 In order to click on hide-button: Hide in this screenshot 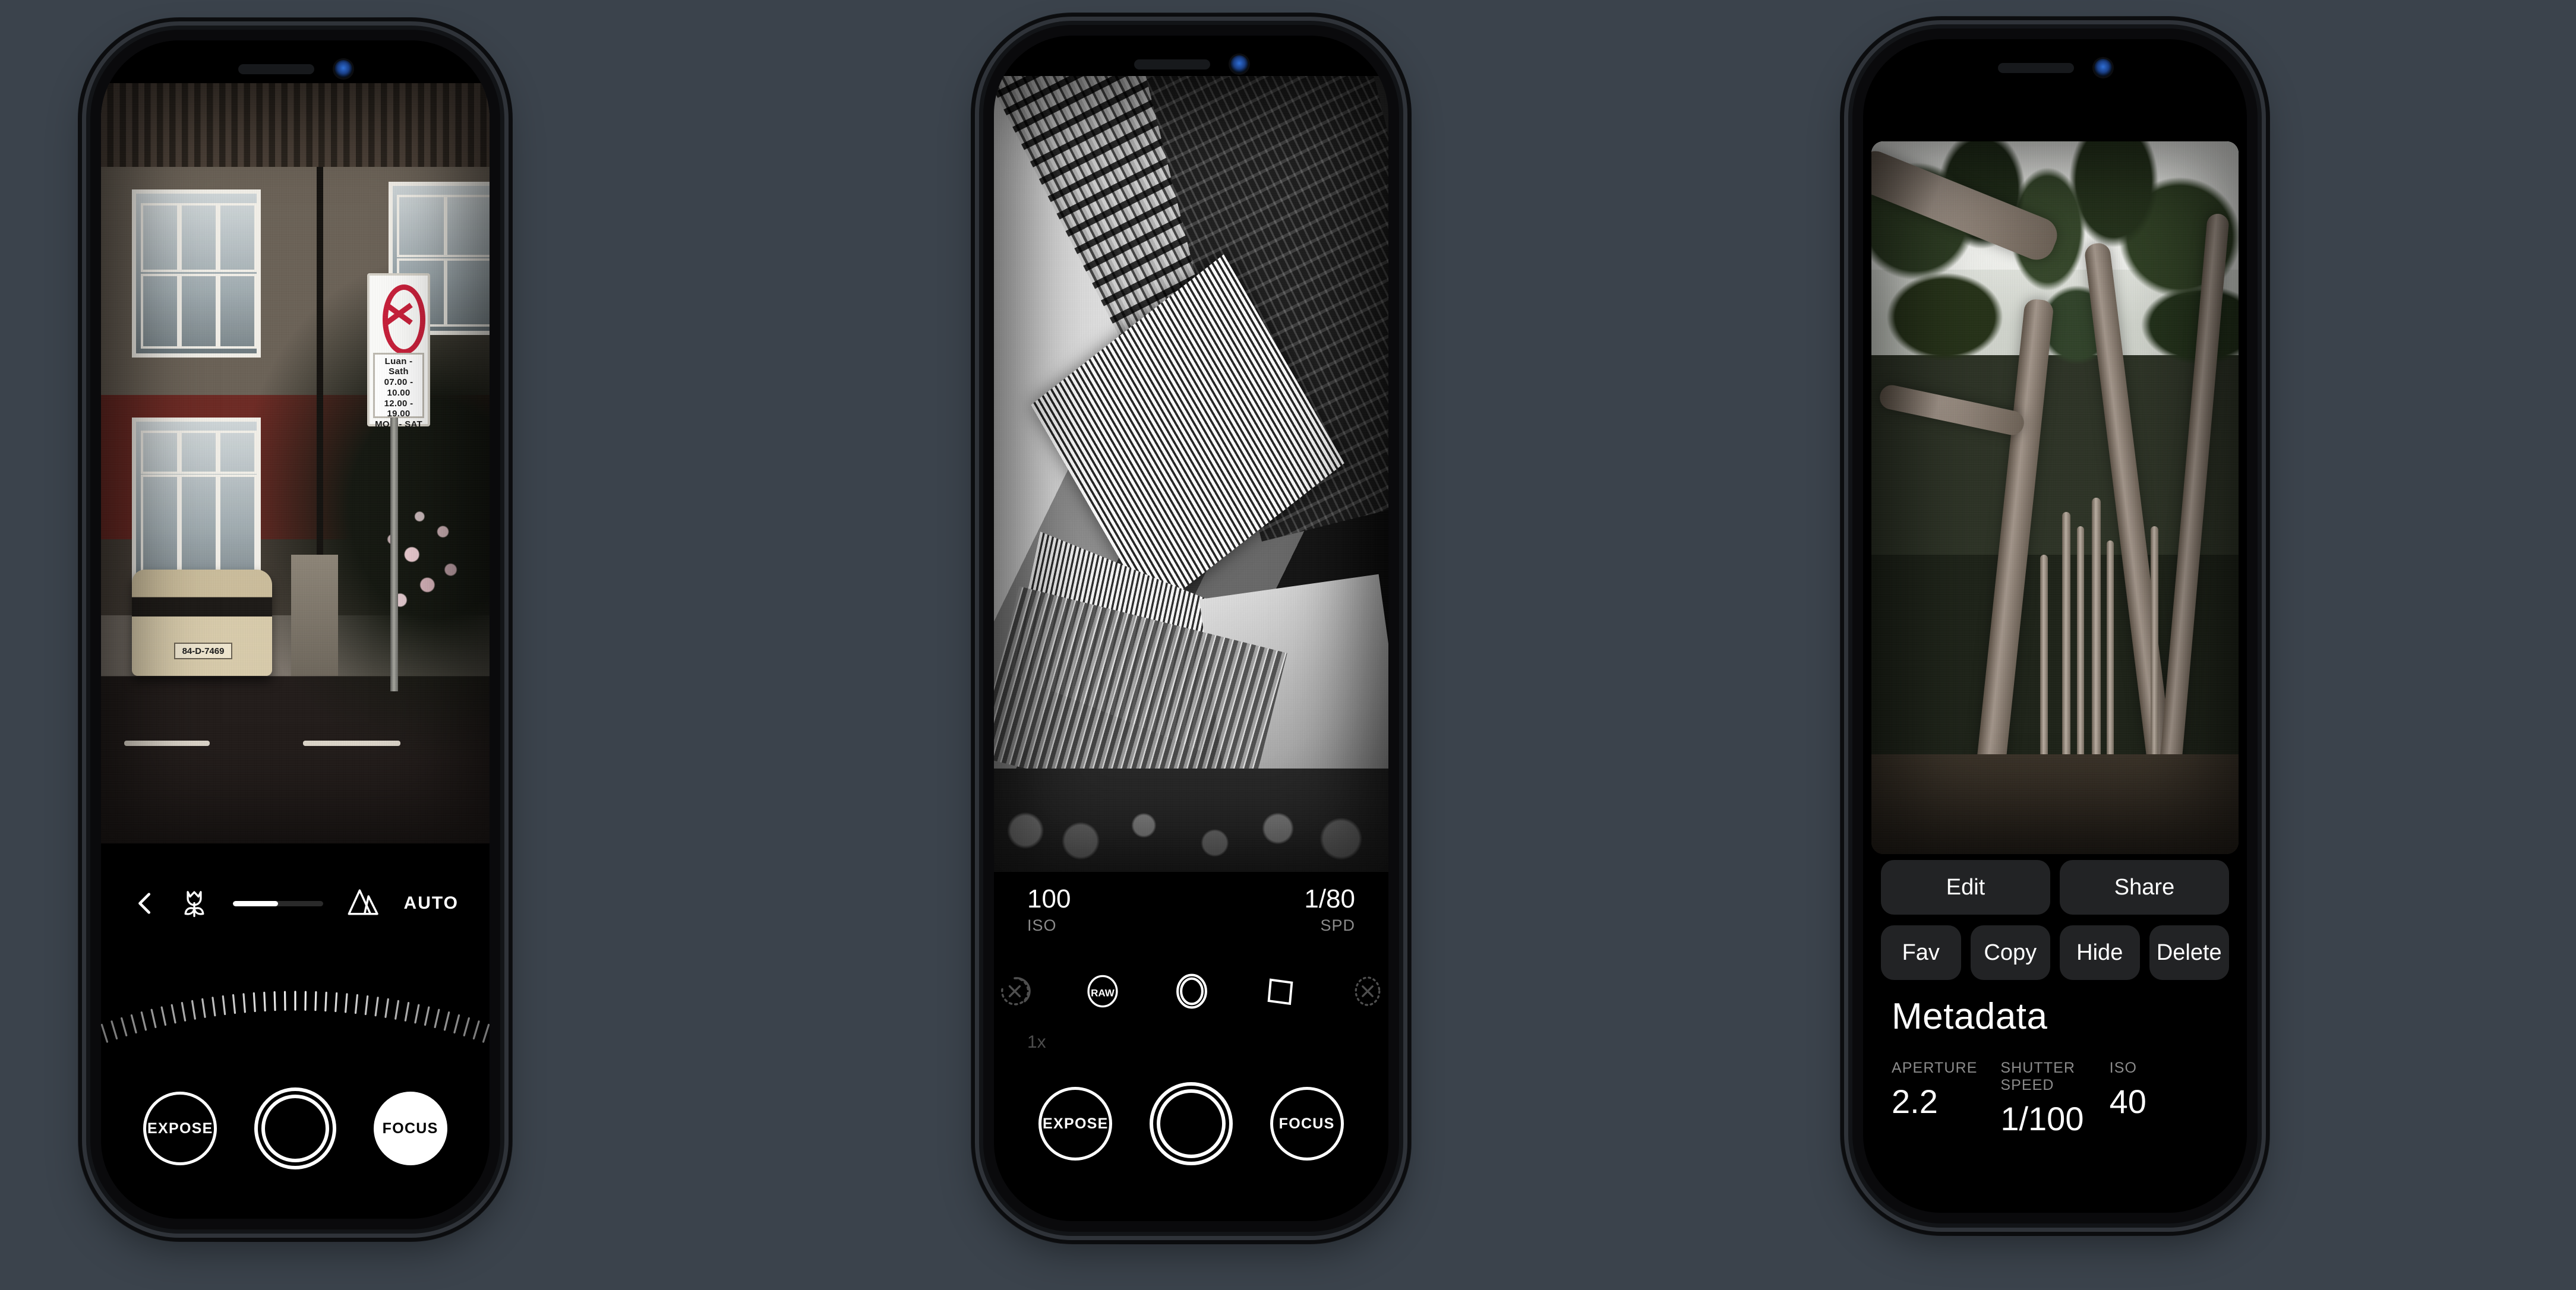, I will do `click(2100, 952)`.